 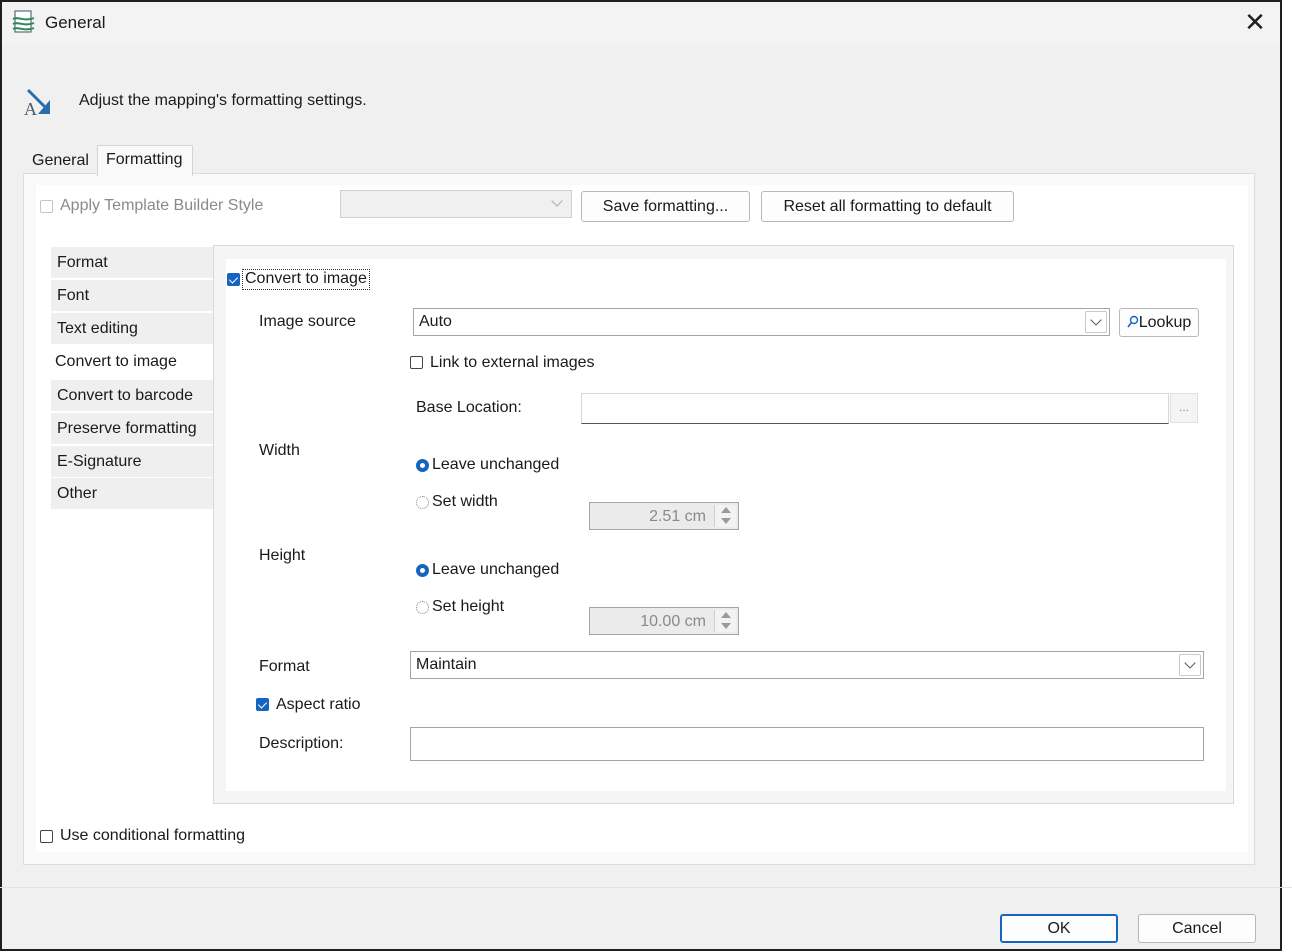 I want to click on base-location-label: Base Location:, so click(x=469, y=407).